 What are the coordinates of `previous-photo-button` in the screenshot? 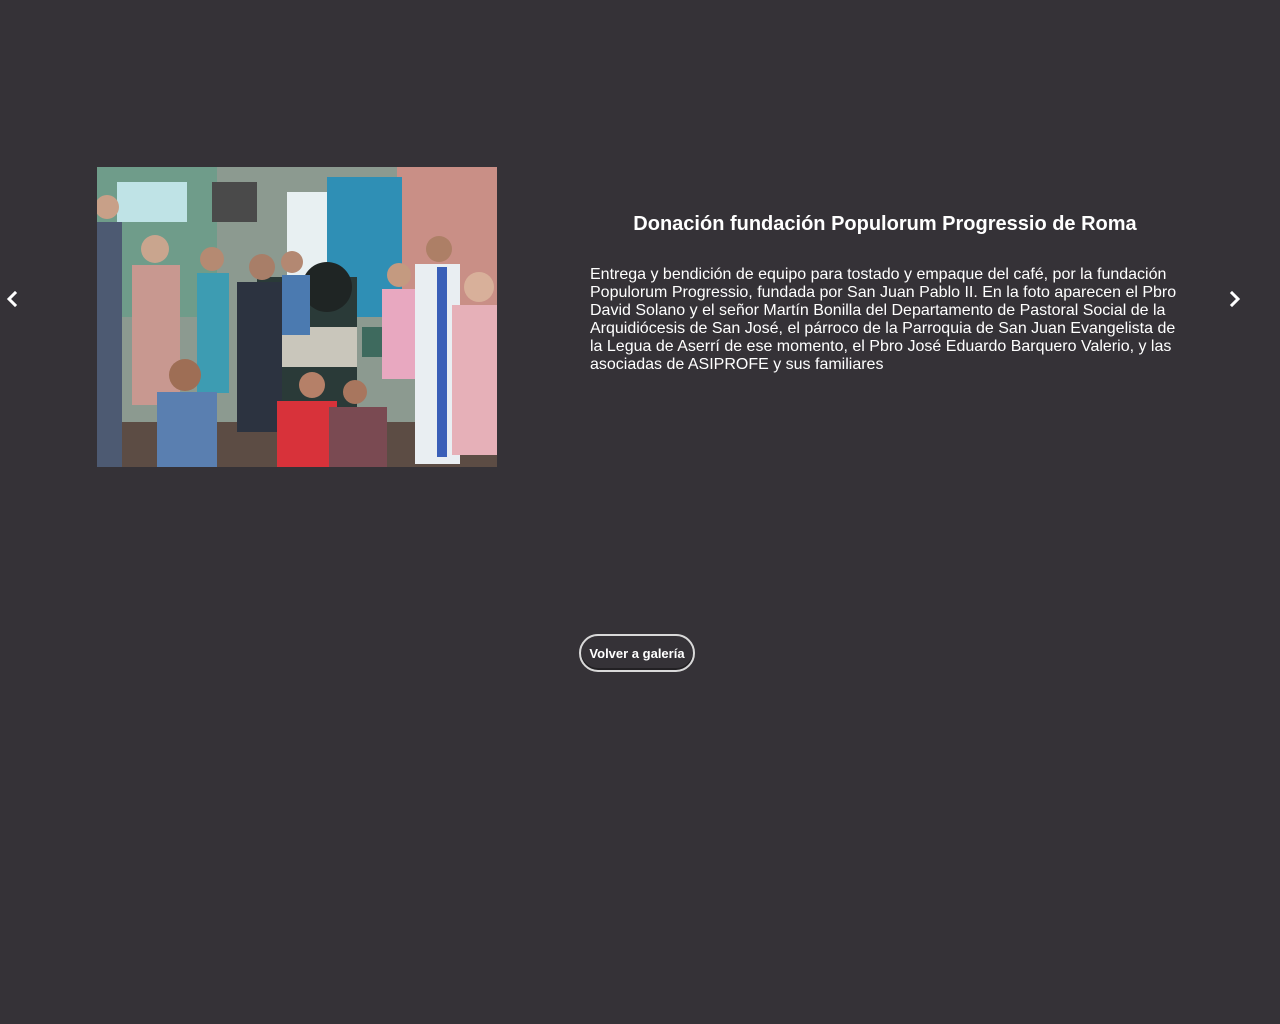 It's located at (12, 299).